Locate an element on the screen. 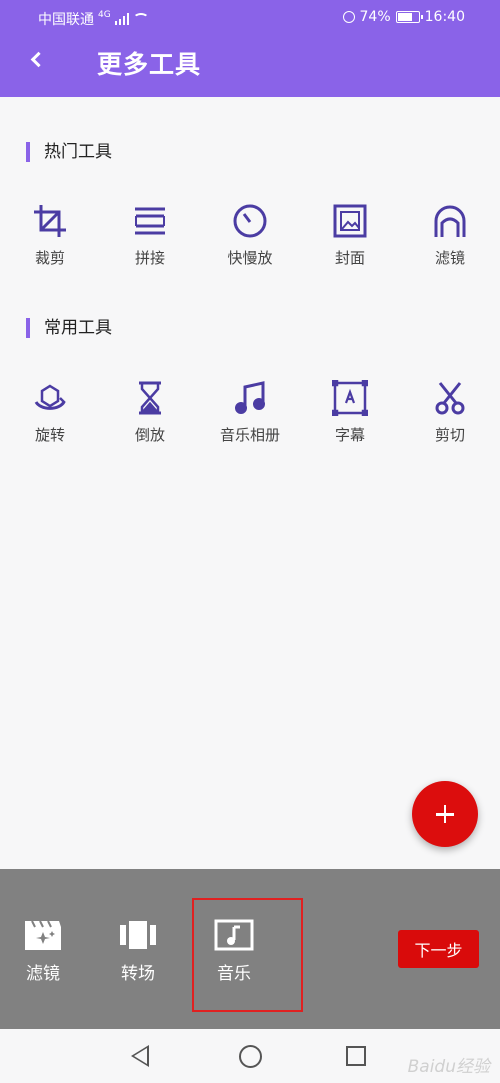  battery-fill is located at coordinates (404, 17).